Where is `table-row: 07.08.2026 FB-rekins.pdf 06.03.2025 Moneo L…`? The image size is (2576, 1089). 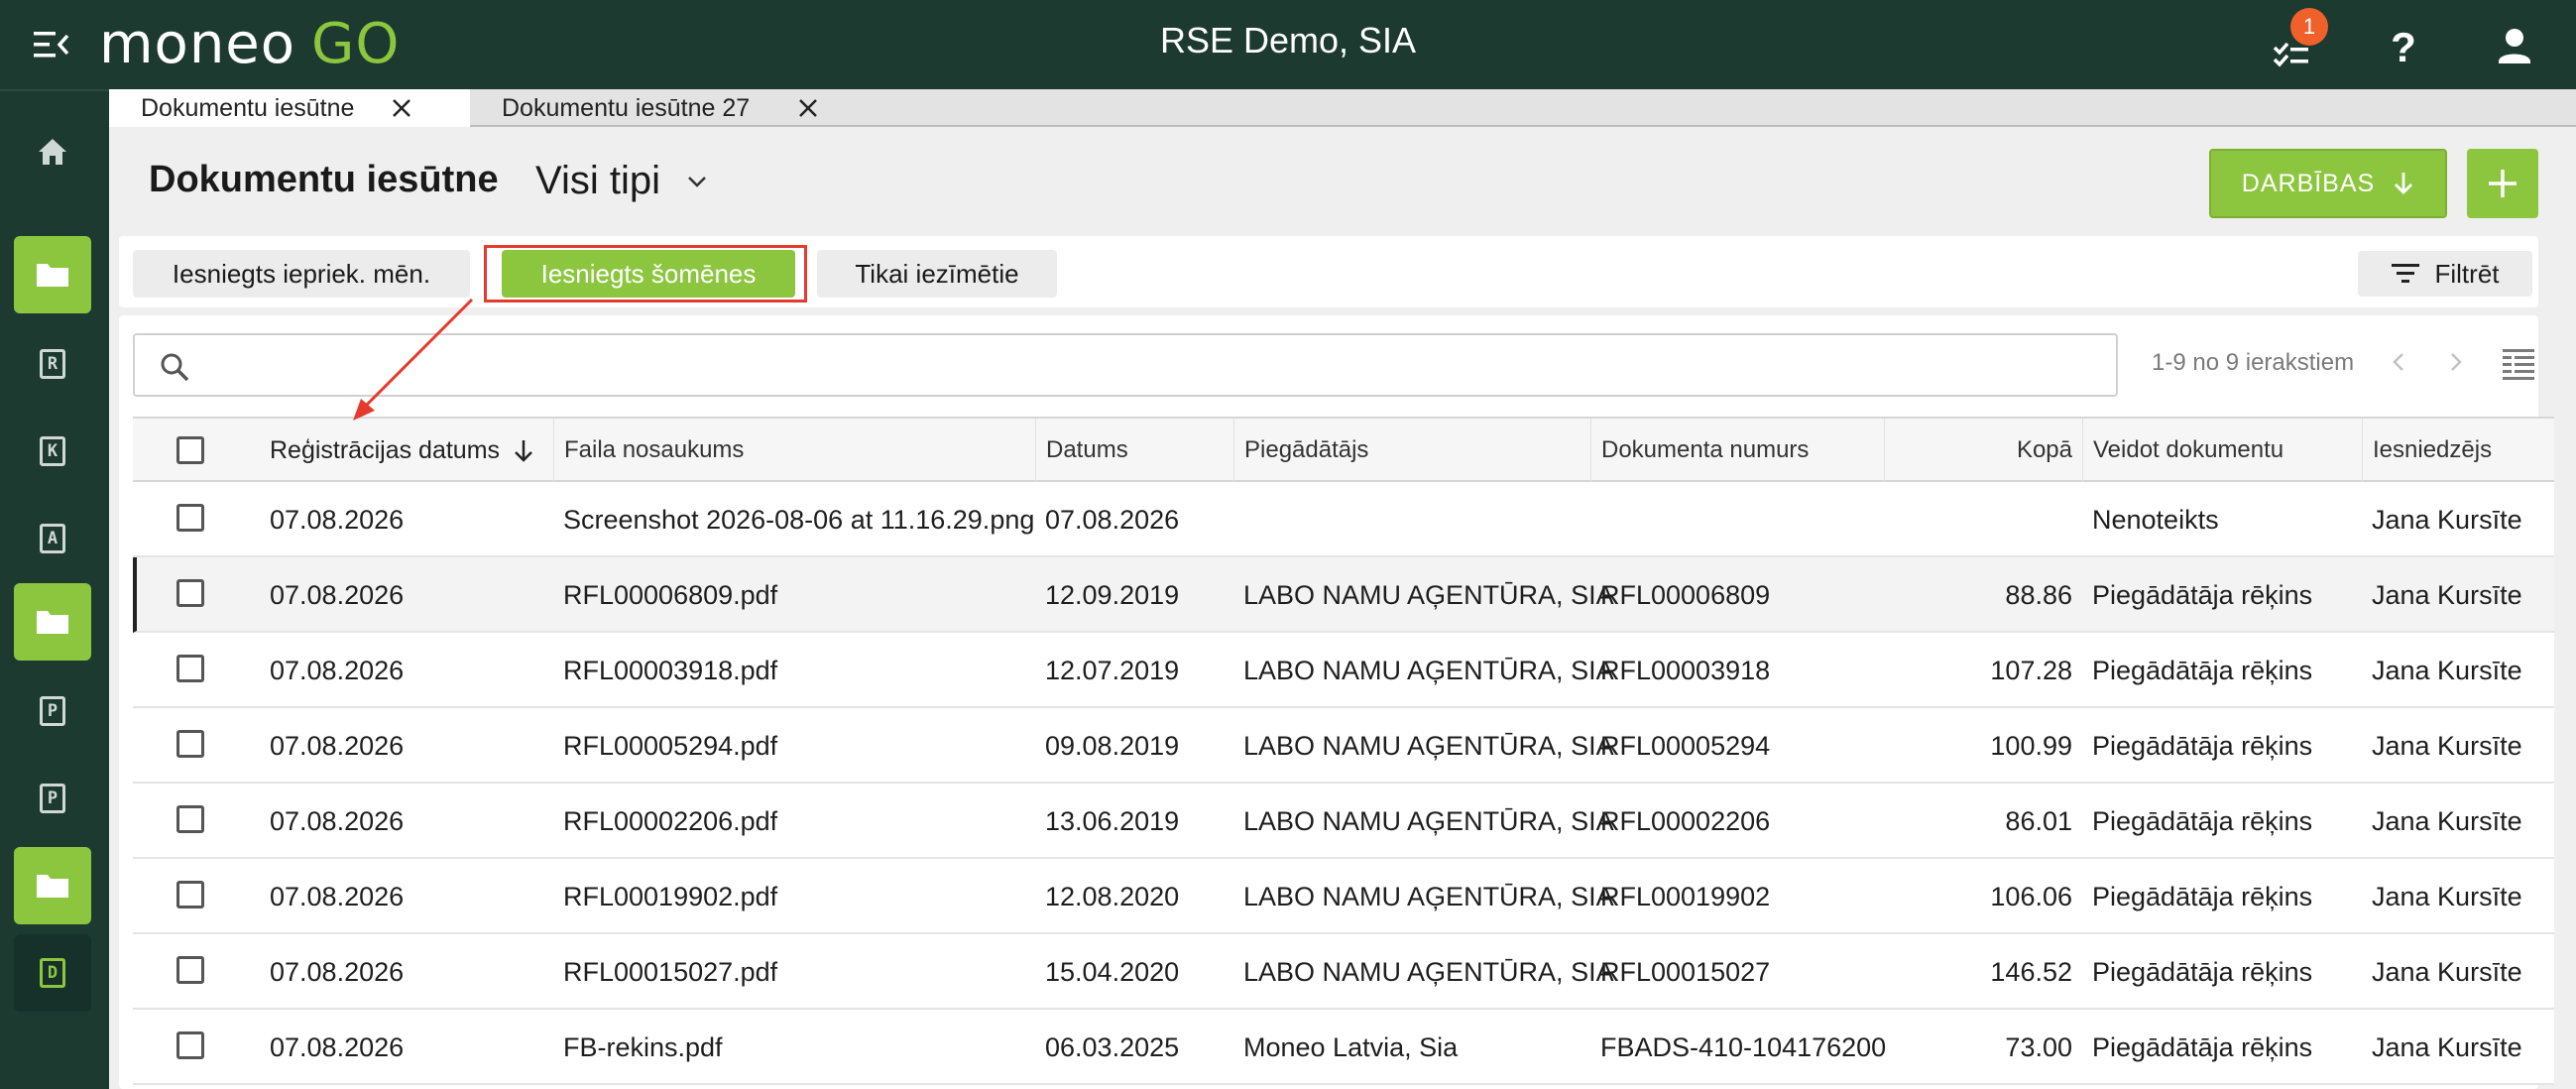
table-row: 07.08.2026 FB-rekins.pdf 06.03.2025 Moneo L… is located at coordinates (1343, 1047).